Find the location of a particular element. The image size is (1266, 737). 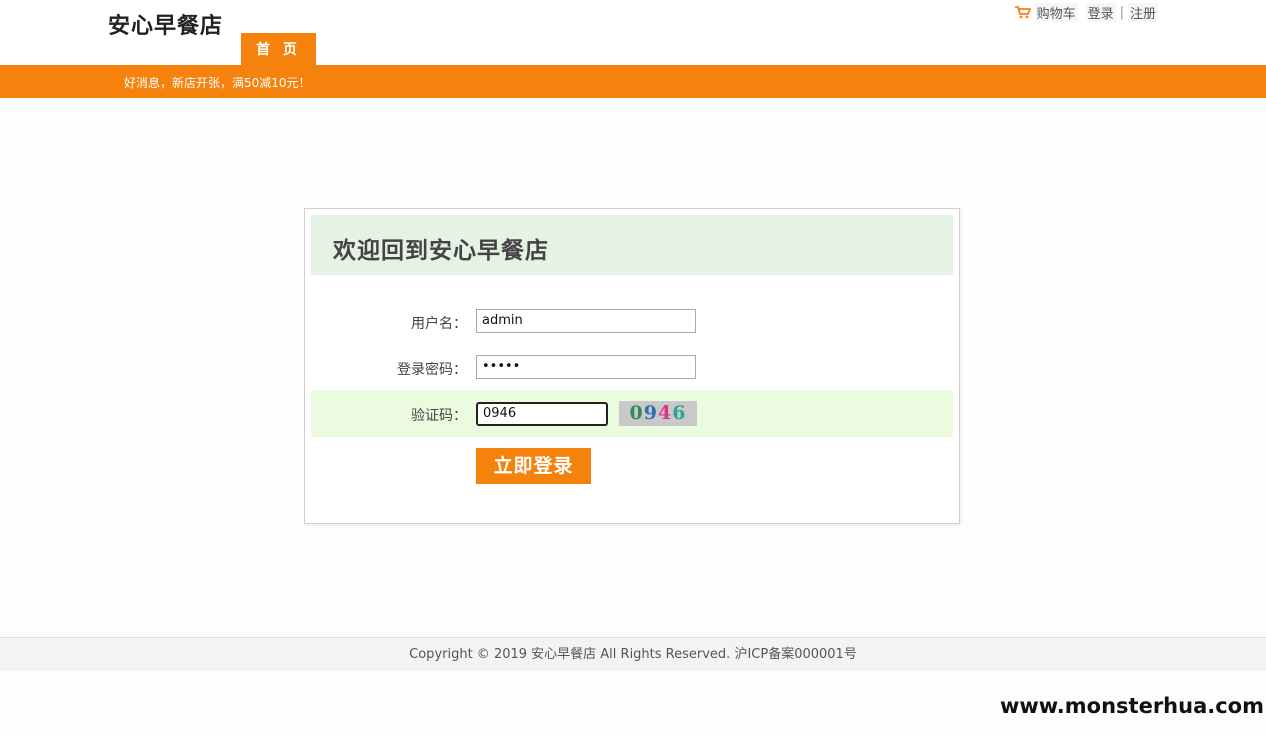

captcha-label: 验证码： is located at coordinates (439, 416).